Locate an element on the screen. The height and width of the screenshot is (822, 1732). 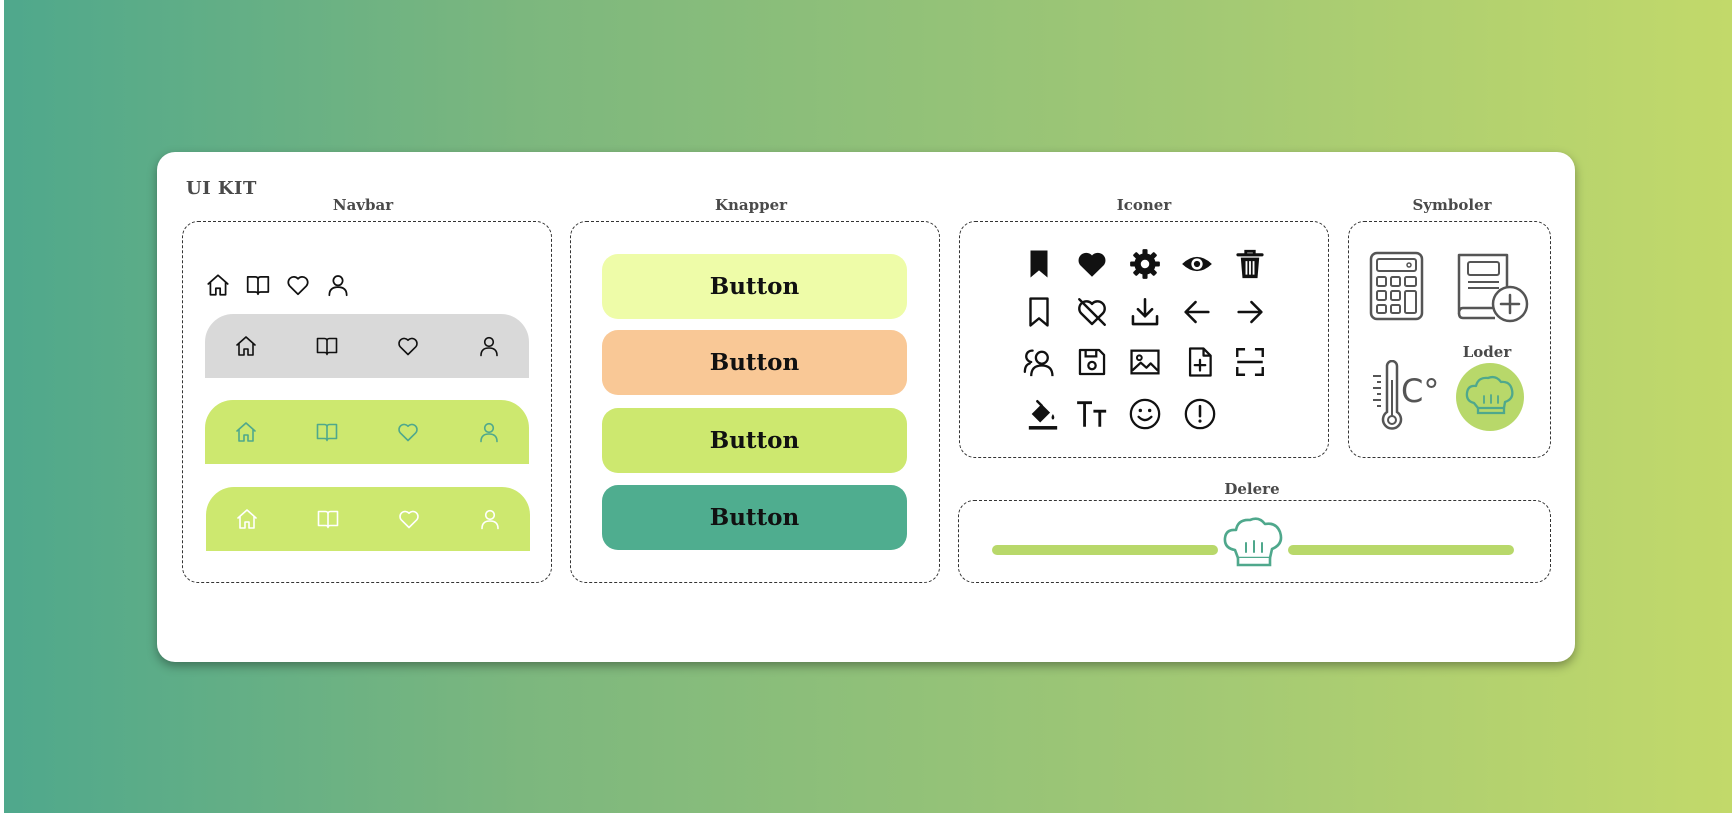
image-icon is located at coordinates (1145, 362).